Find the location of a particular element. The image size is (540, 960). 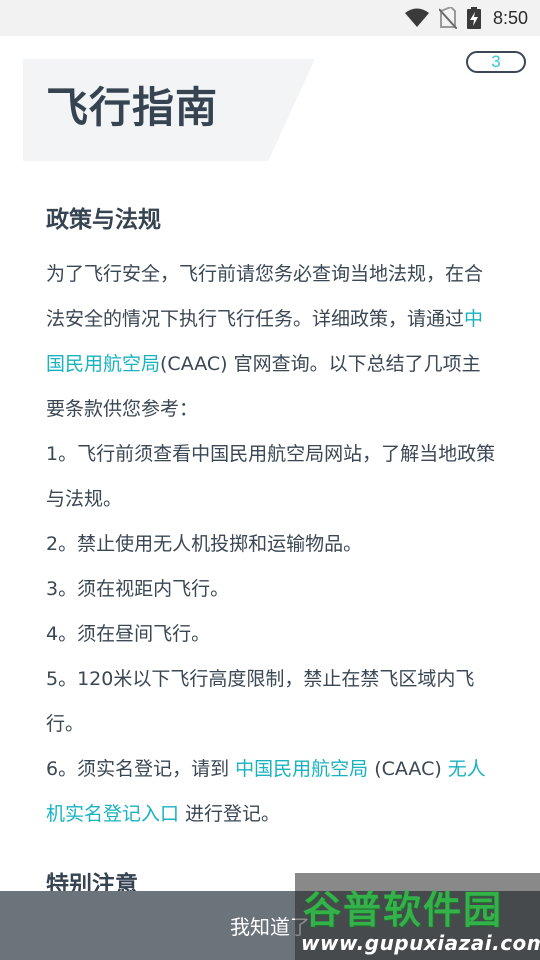

page-title: 飞行指南 is located at coordinates (132, 107).